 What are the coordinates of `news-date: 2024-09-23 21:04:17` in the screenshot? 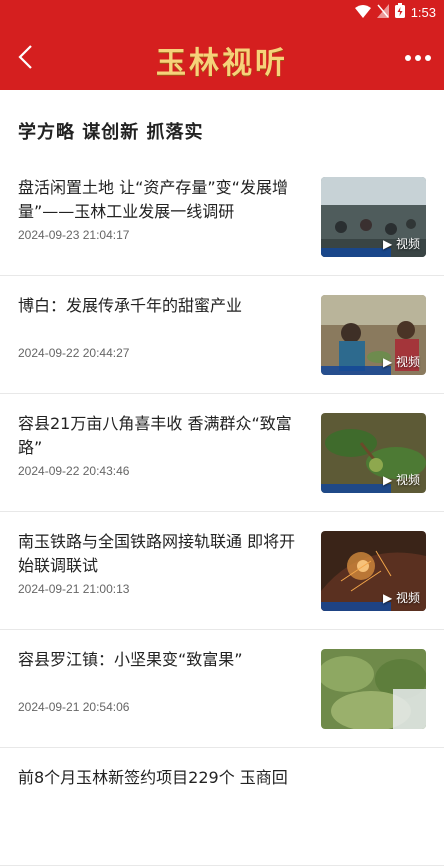 It's located at (74, 235).